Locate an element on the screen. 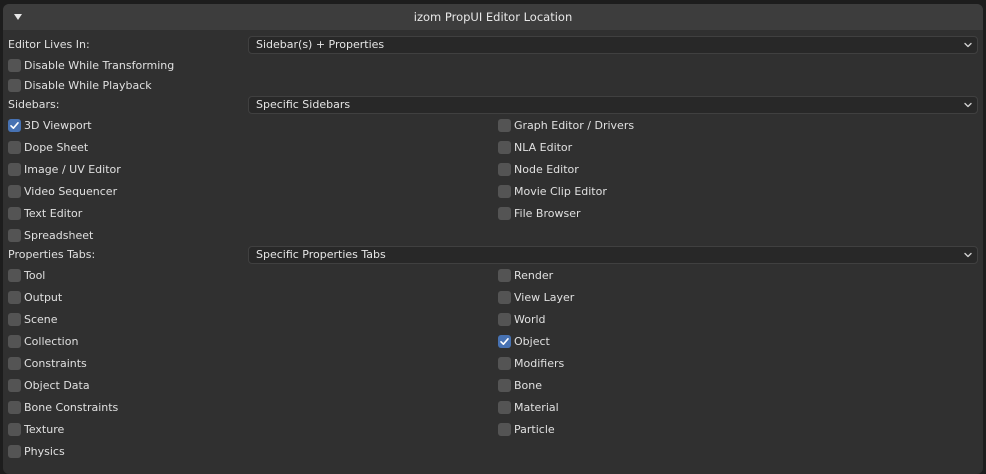  checkbox-label: Graph Editor / Drivers is located at coordinates (574, 125).